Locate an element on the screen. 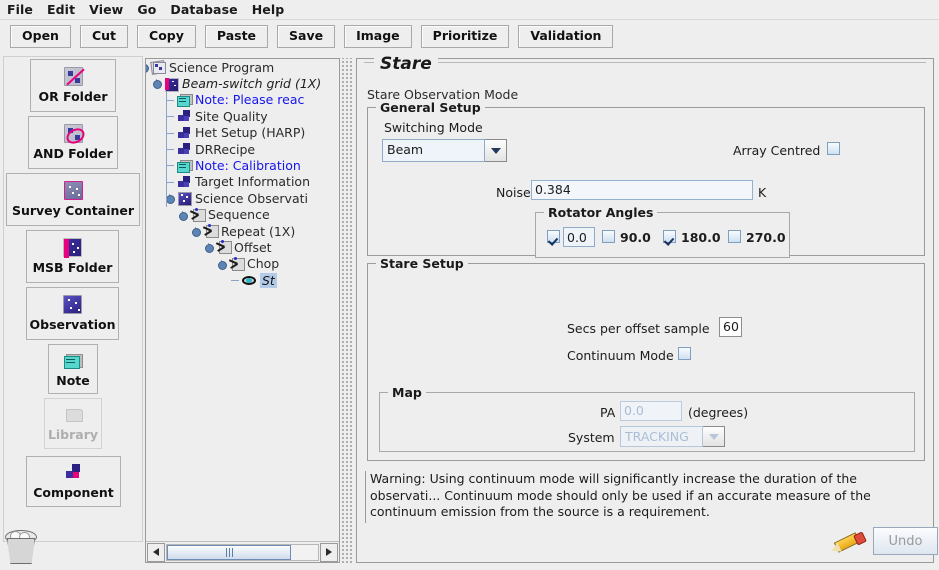 This screenshot has width=939, height=570. system-select: TRACKING is located at coordinates (672, 436).